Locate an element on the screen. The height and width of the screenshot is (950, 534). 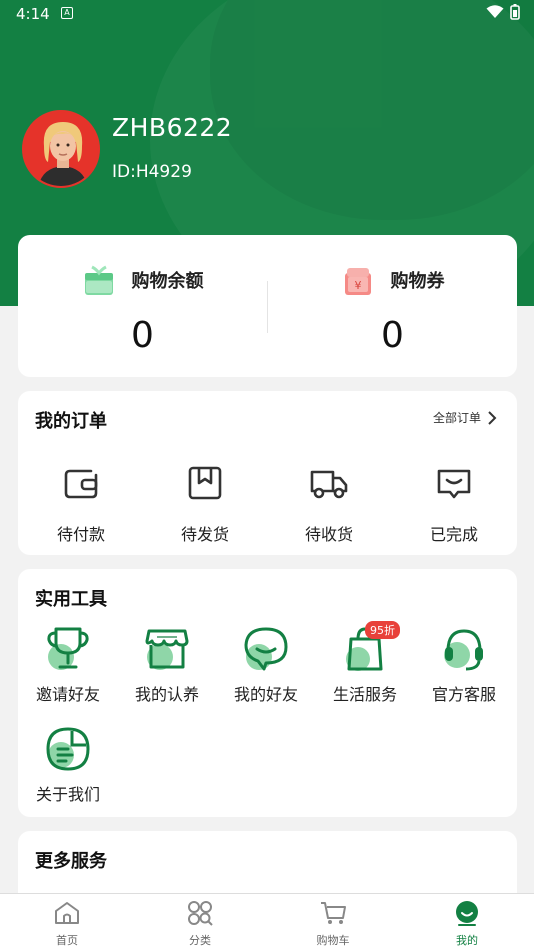
discount-badge: 95折 is located at coordinates (382, 630).